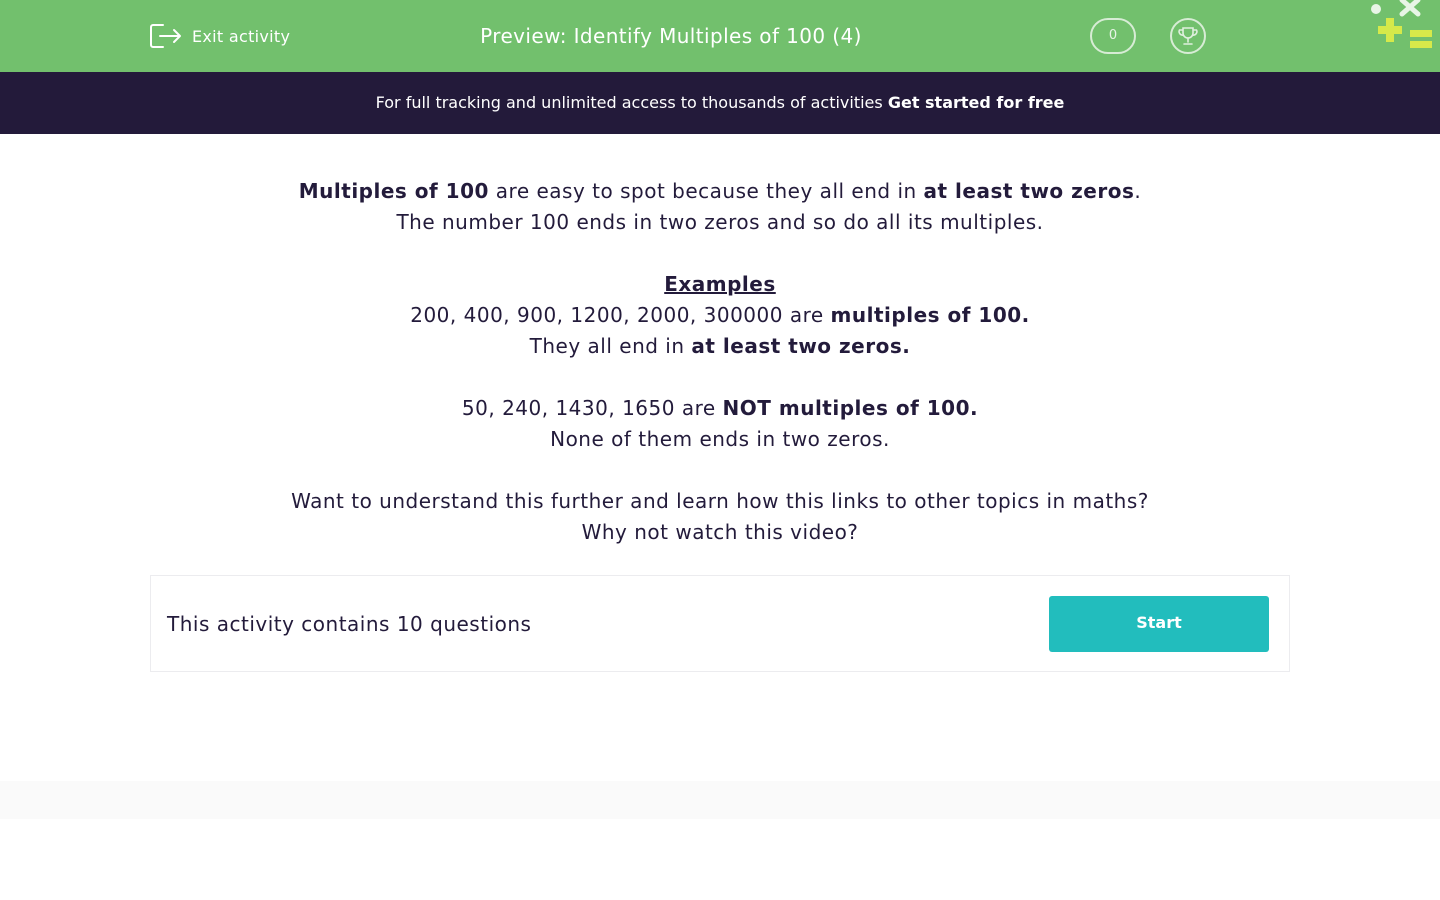 The height and width of the screenshot is (900, 1440). What do you see at coordinates (165, 36) in the screenshot?
I see `exit-icon` at bounding box center [165, 36].